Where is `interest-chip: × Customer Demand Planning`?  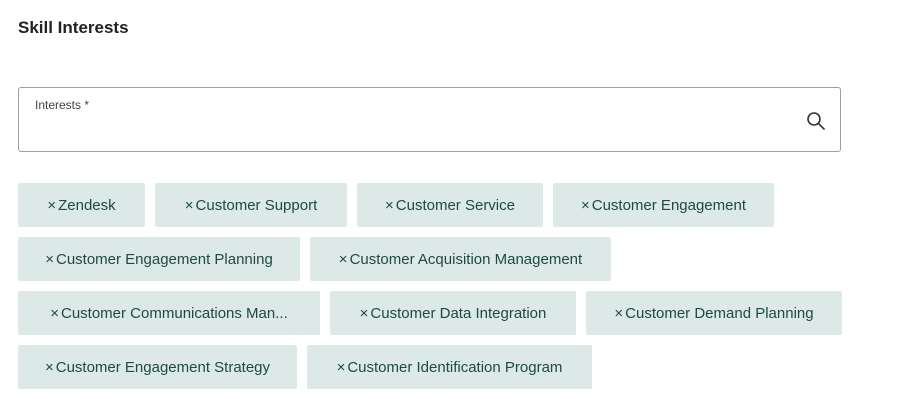
interest-chip: × Customer Demand Planning is located at coordinates (714, 313).